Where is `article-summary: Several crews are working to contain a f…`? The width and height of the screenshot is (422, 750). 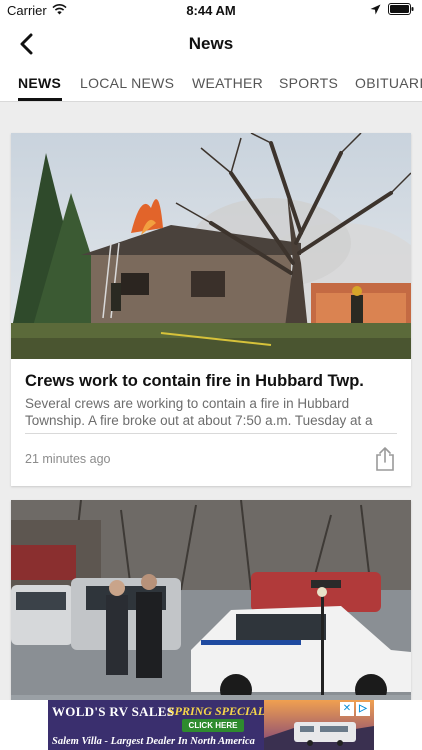 article-summary: Several crews are working to contain a f… is located at coordinates (199, 412).